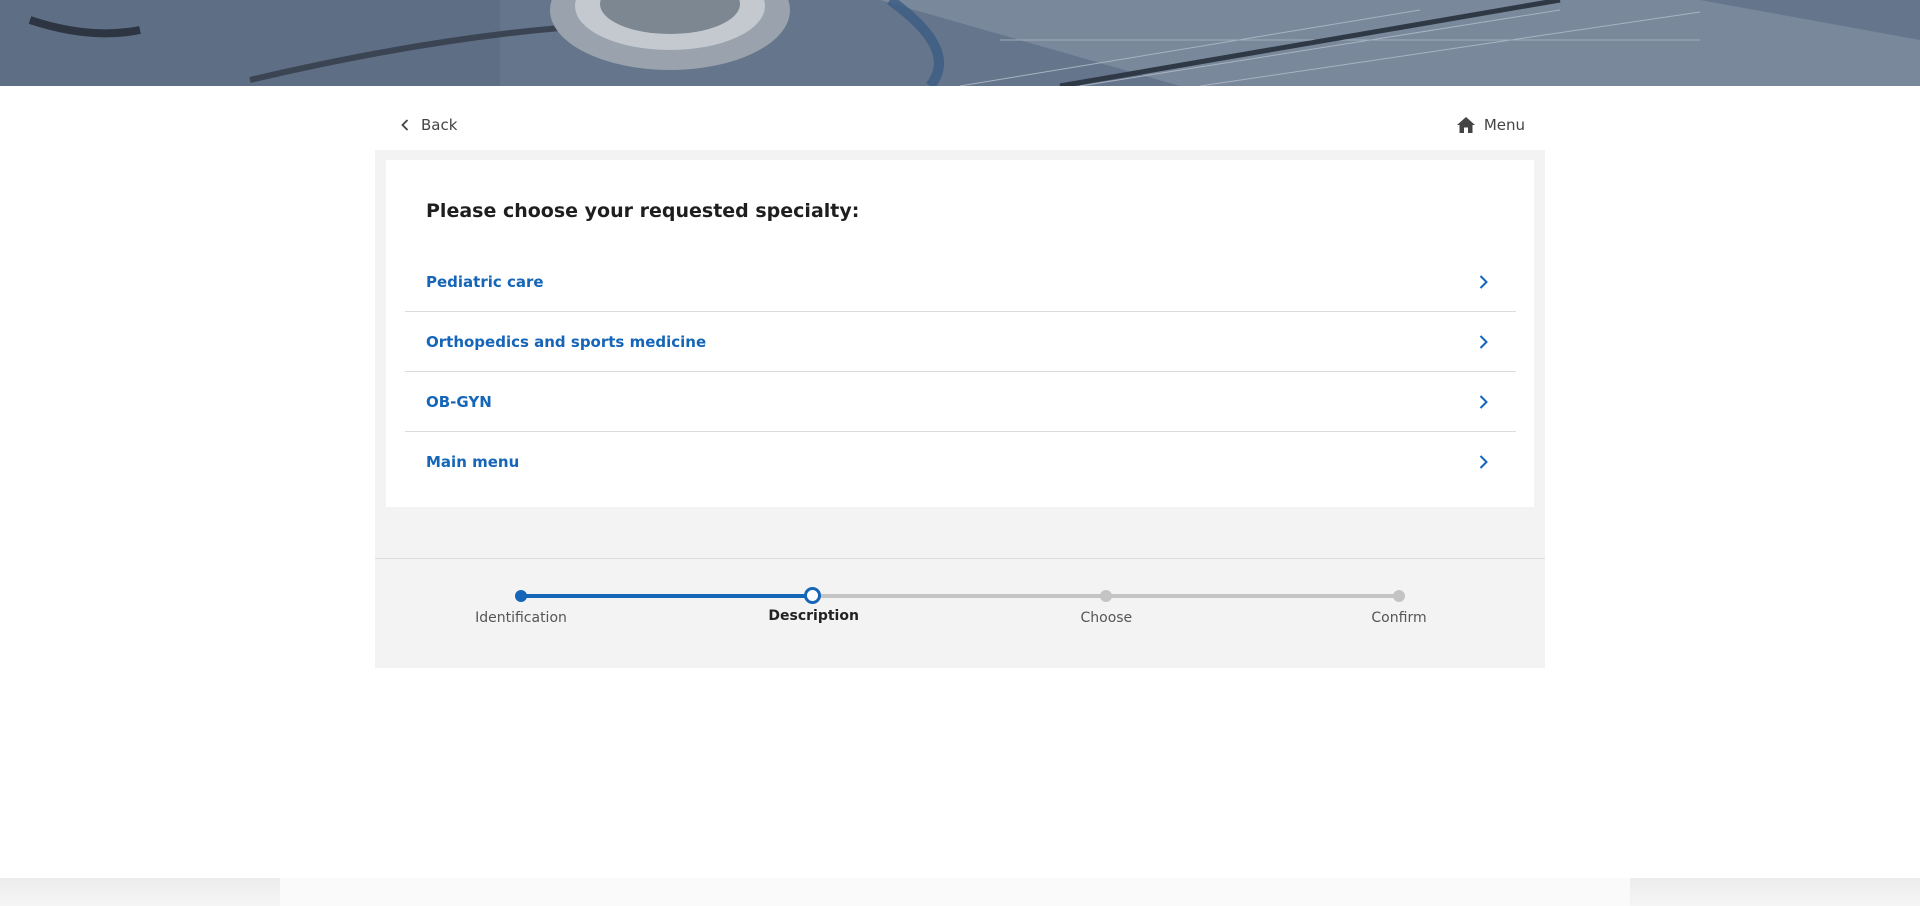 This screenshot has height=906, width=1920. I want to click on stepper-track-fill, so click(667, 596).